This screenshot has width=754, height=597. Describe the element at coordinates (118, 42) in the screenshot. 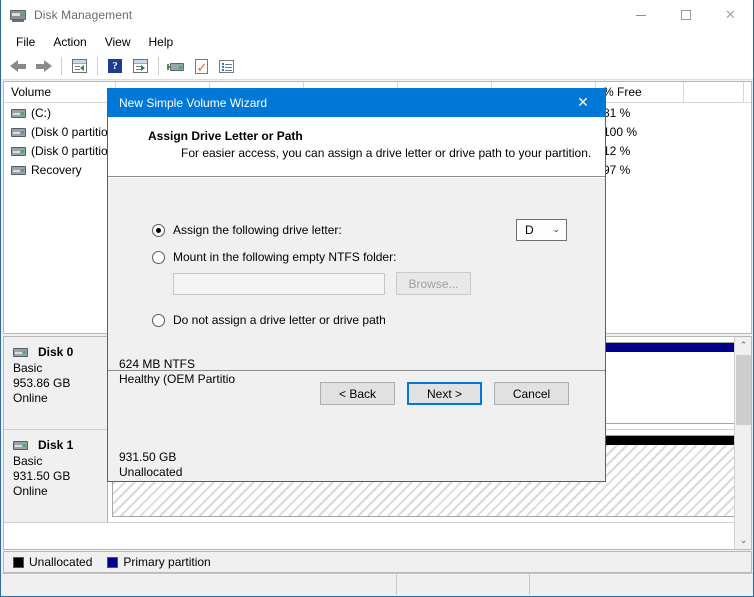

I see `menu-view: View` at that location.